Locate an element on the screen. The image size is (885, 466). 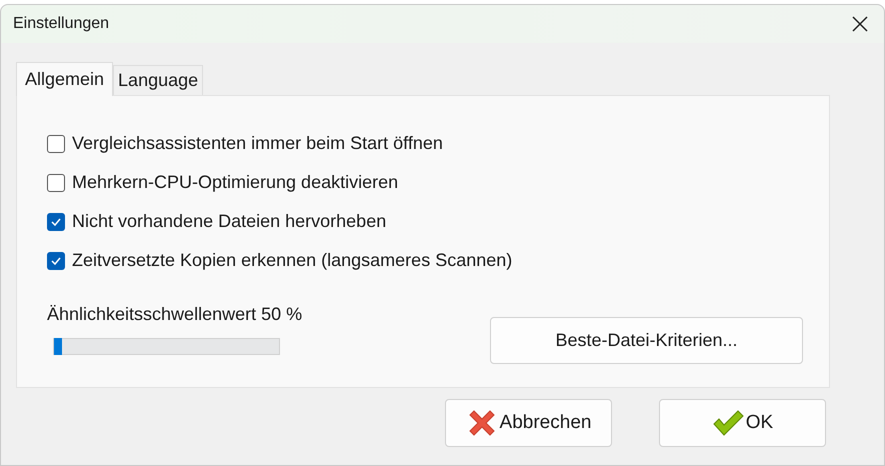
window-title: Einstellungen is located at coordinates (61, 24).